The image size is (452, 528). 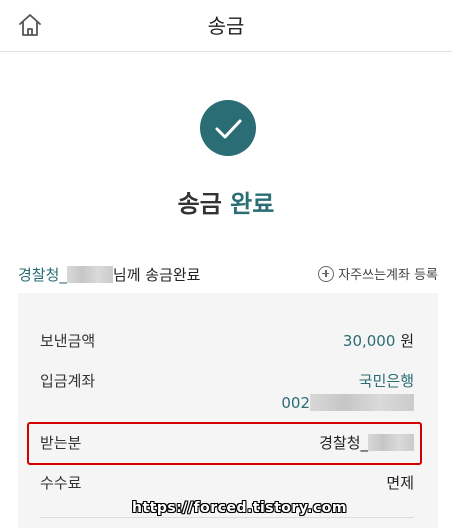 I want to click on recipient-summary: 경찰청_ 님께 송금완료, so click(x=109, y=274).